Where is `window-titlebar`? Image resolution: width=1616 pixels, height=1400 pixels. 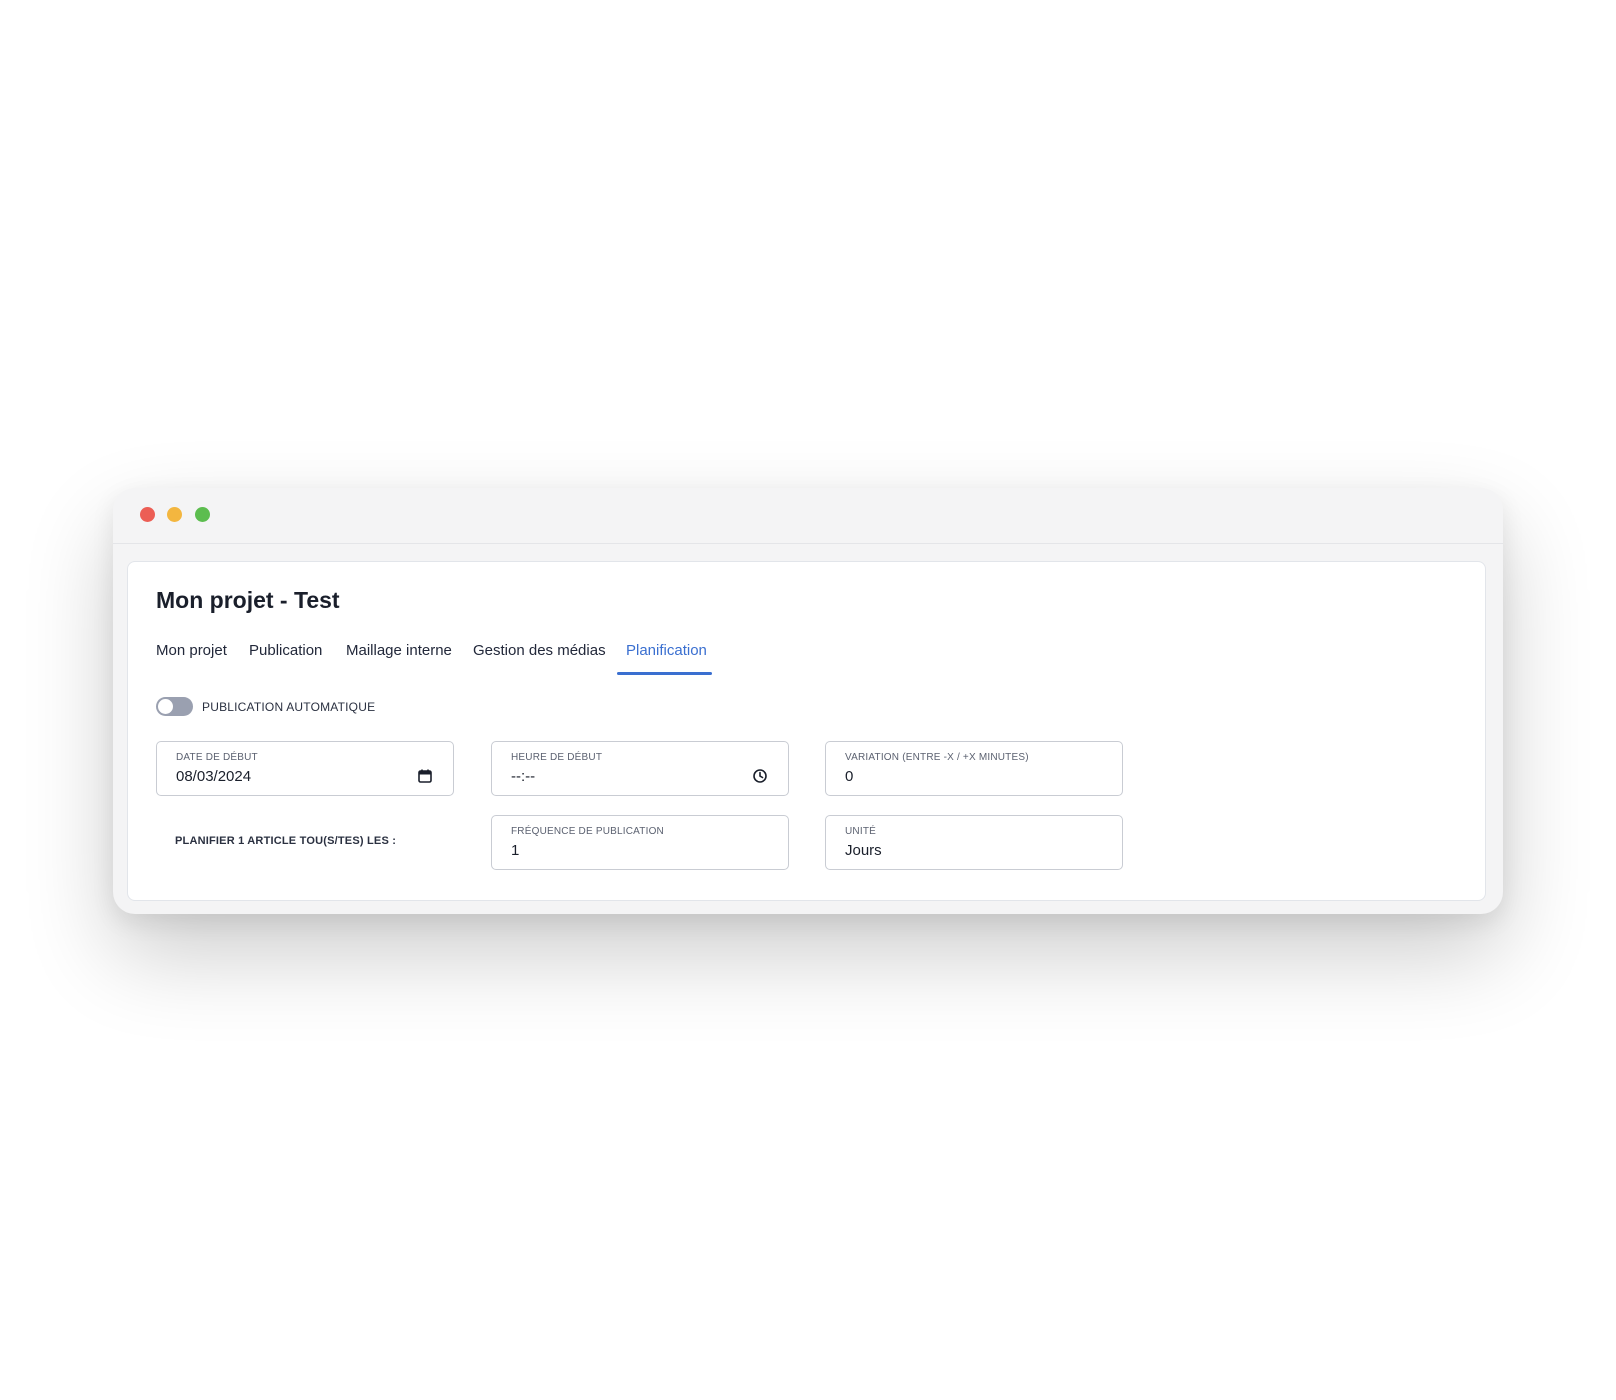
window-titlebar is located at coordinates (808, 516).